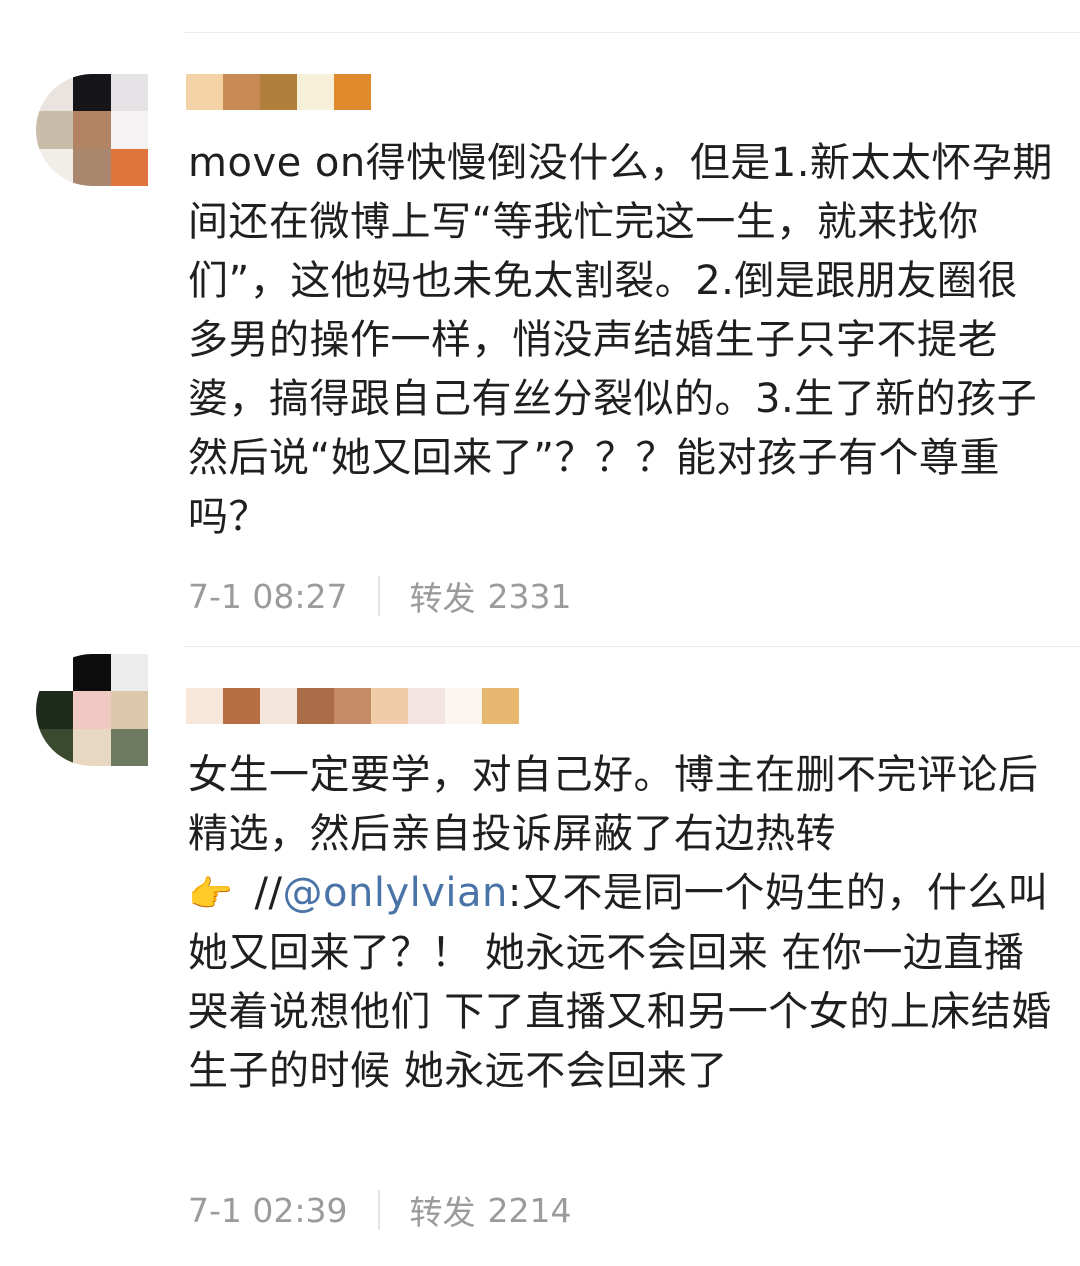 This screenshot has height=1266, width=1080. Describe the element at coordinates (395, 893) in the screenshot. I see `mention-link: @onlylvian` at that location.